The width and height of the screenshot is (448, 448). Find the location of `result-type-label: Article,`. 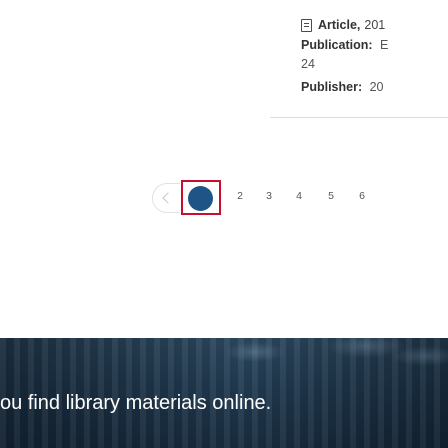

result-type-label: Article, is located at coordinates (339, 25).